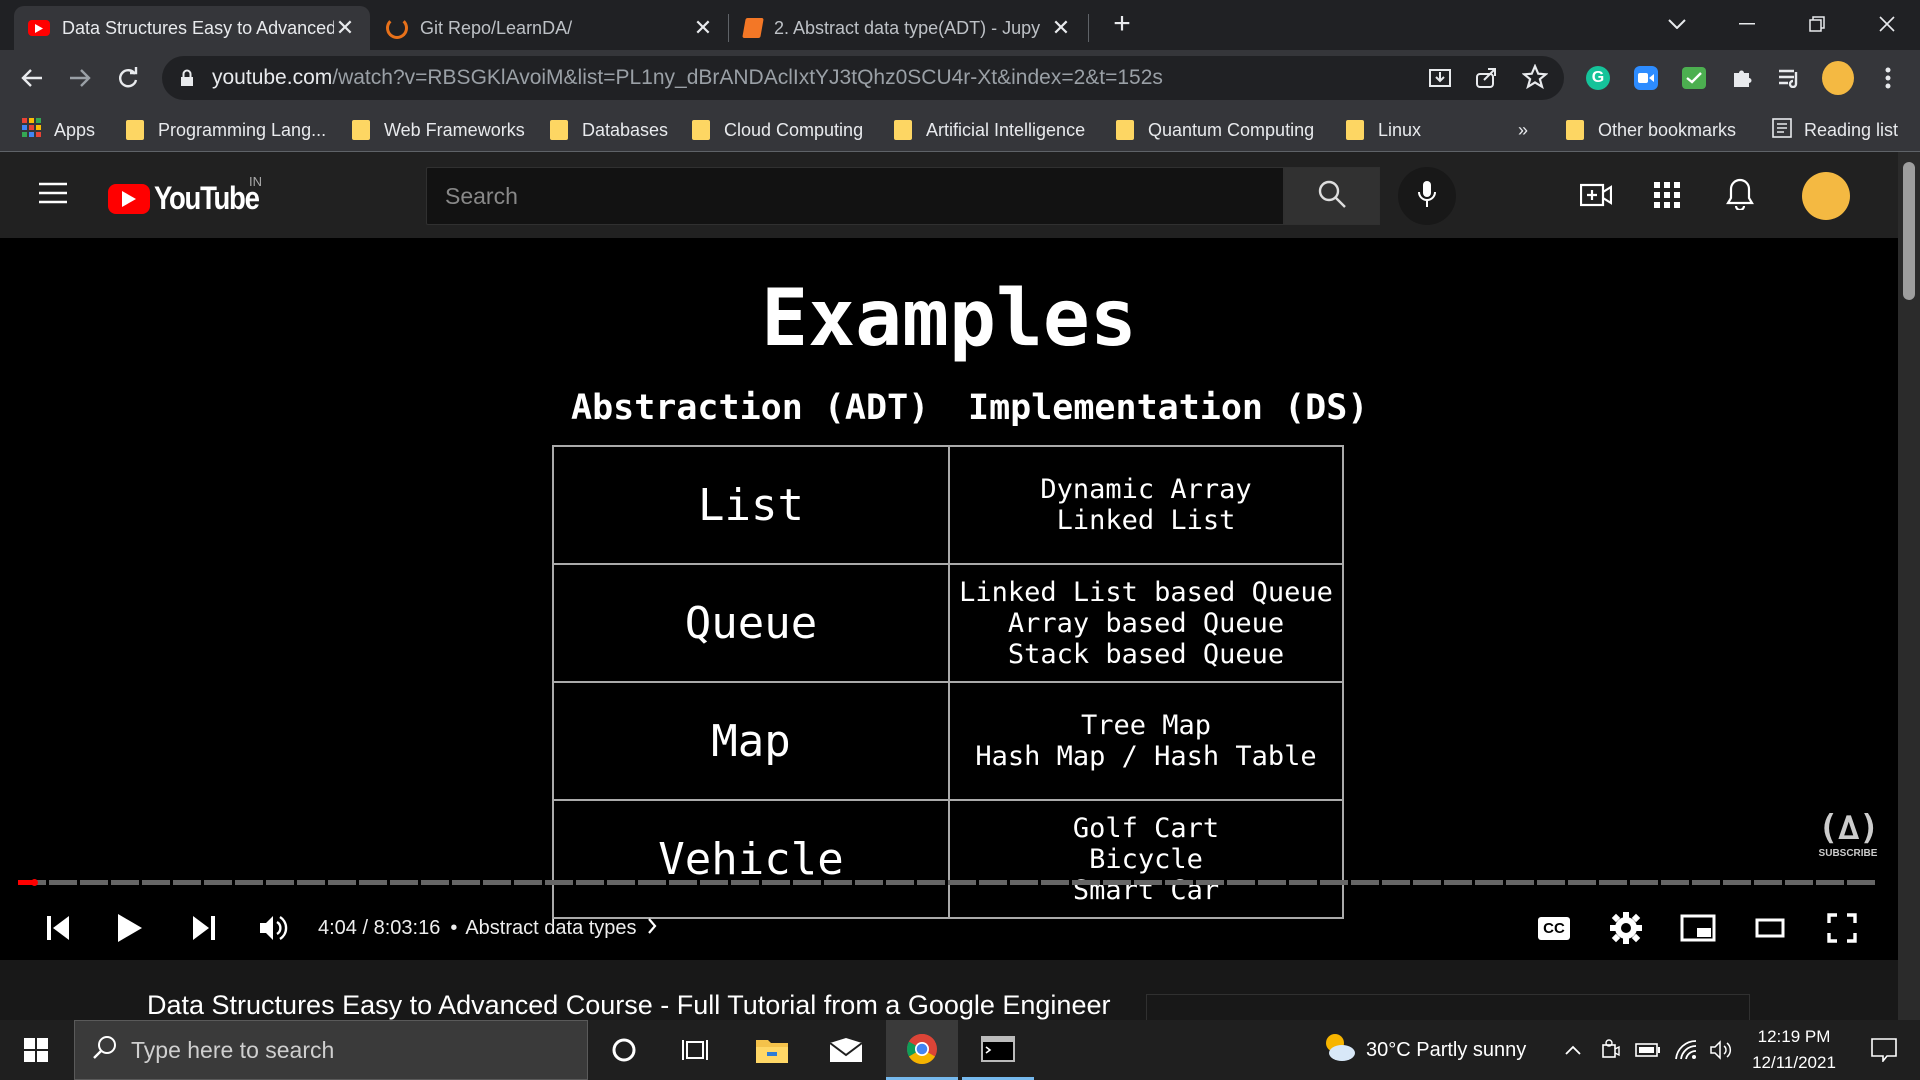 This screenshot has height=1080, width=1920. What do you see at coordinates (1122, 24) in the screenshot?
I see `new-tab-button: +` at bounding box center [1122, 24].